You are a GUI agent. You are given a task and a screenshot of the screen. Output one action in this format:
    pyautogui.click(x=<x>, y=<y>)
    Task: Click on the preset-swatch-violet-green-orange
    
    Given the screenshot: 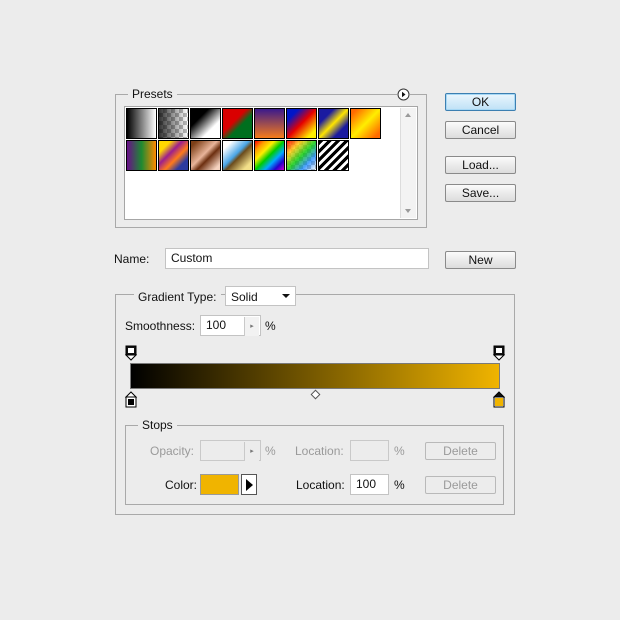 What is the action you would take?
    pyautogui.click(x=141, y=155)
    